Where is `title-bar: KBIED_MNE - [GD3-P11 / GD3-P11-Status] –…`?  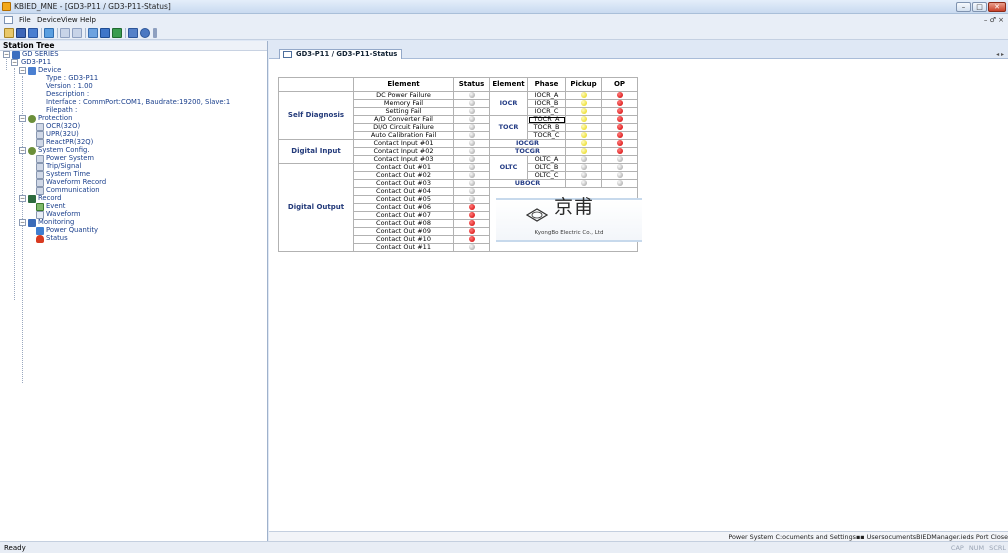 title-bar: KBIED_MNE - [GD3-P11 / GD3-P11-Status] –… is located at coordinates (504, 7).